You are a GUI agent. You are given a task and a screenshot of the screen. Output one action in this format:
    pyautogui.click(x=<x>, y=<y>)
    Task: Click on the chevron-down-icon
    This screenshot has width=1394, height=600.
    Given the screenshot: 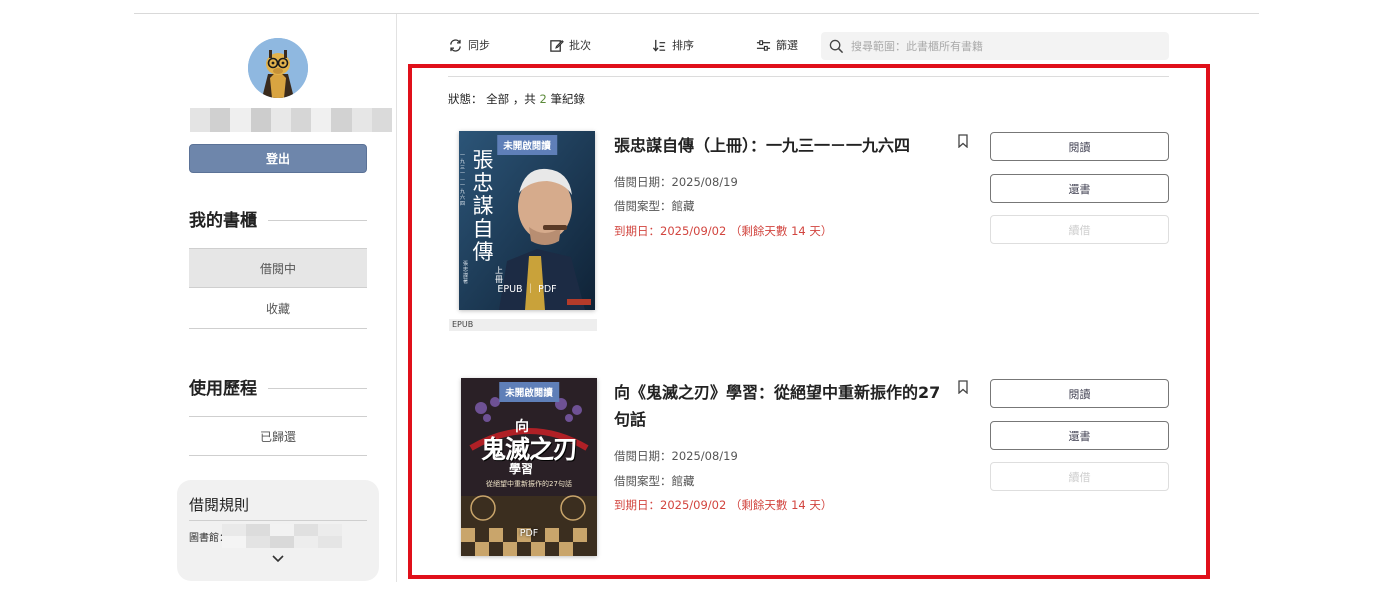 What is the action you would take?
    pyautogui.click(x=278, y=559)
    